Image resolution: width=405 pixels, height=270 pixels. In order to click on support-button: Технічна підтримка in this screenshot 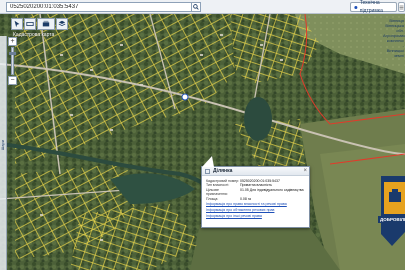, I will do `click(373, 7)`.